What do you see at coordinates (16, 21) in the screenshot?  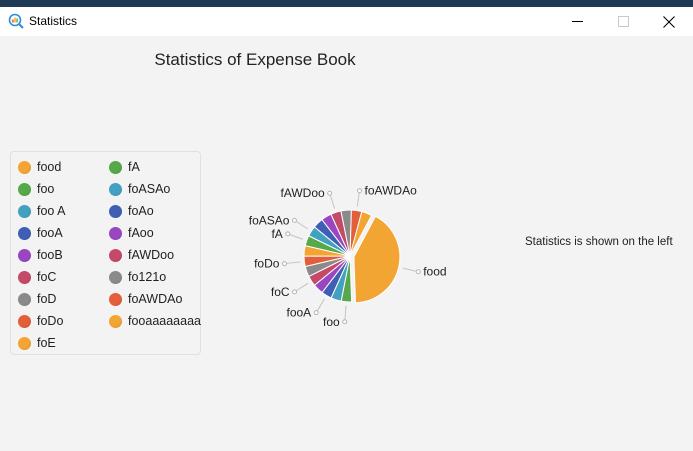 I see `statistics-app-icon` at bounding box center [16, 21].